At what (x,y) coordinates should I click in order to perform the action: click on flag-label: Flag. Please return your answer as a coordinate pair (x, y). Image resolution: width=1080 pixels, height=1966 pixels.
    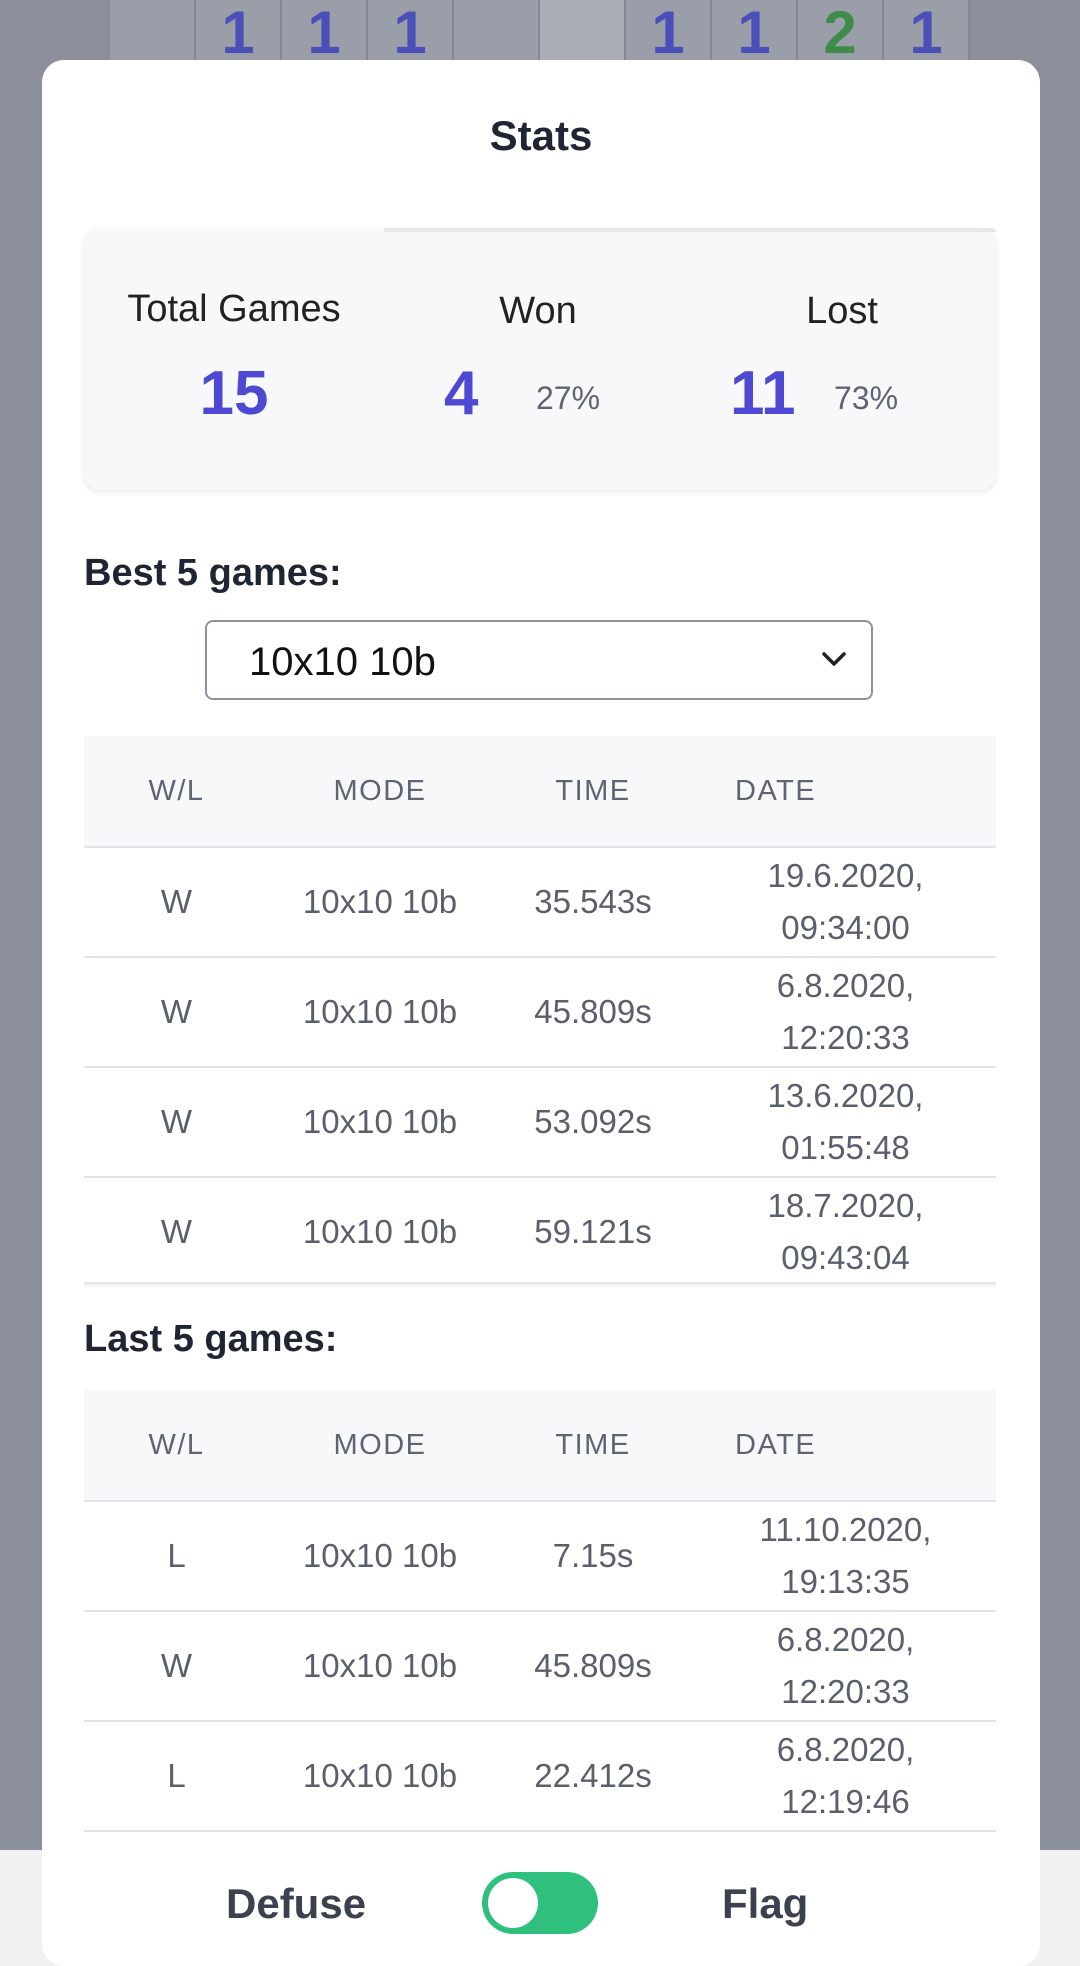
    Looking at the image, I should click on (765, 1904).